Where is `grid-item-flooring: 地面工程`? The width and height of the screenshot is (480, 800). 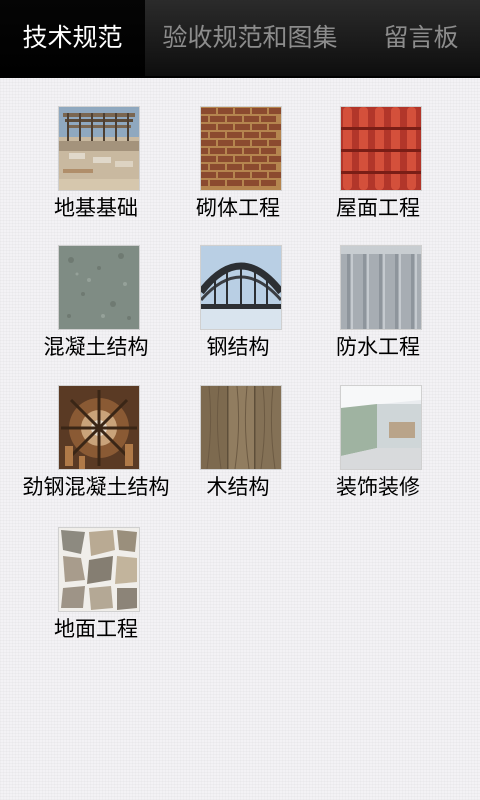
grid-item-flooring: 地面工程 is located at coordinates (96, 570).